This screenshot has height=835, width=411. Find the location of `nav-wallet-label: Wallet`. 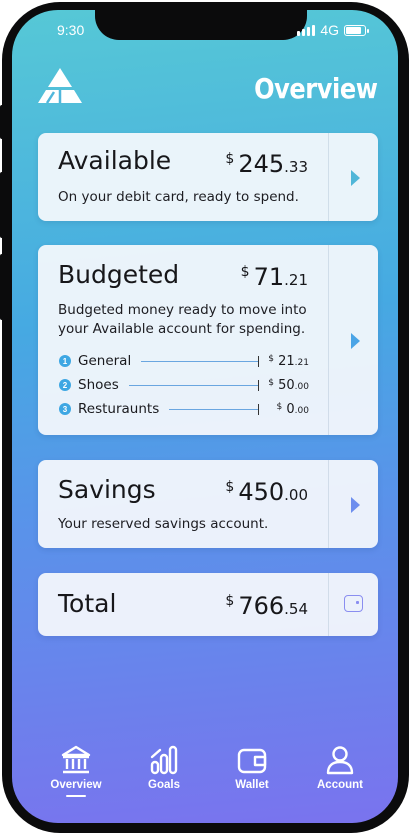

nav-wallet-label: Wallet is located at coordinates (252, 785).